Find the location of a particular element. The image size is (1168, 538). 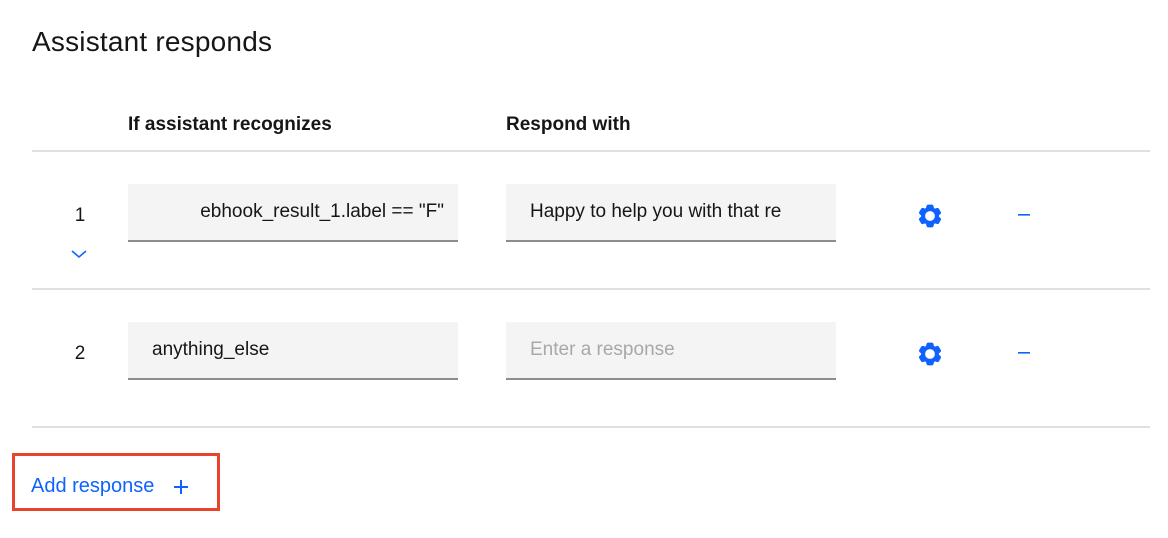

plus-icon is located at coordinates (181, 487).